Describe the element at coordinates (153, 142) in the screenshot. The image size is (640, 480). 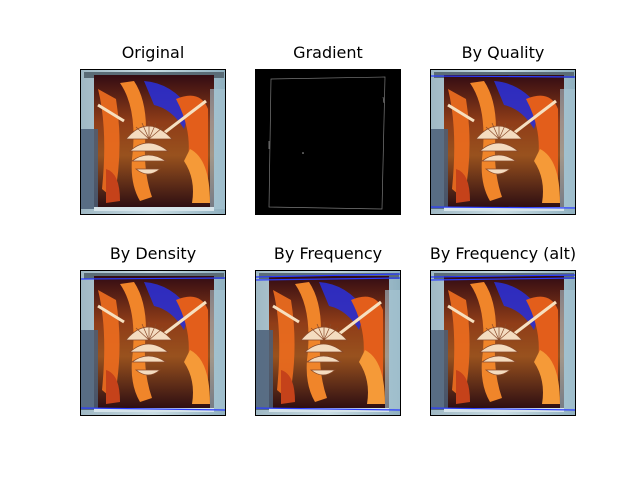
I see `original-image` at that location.